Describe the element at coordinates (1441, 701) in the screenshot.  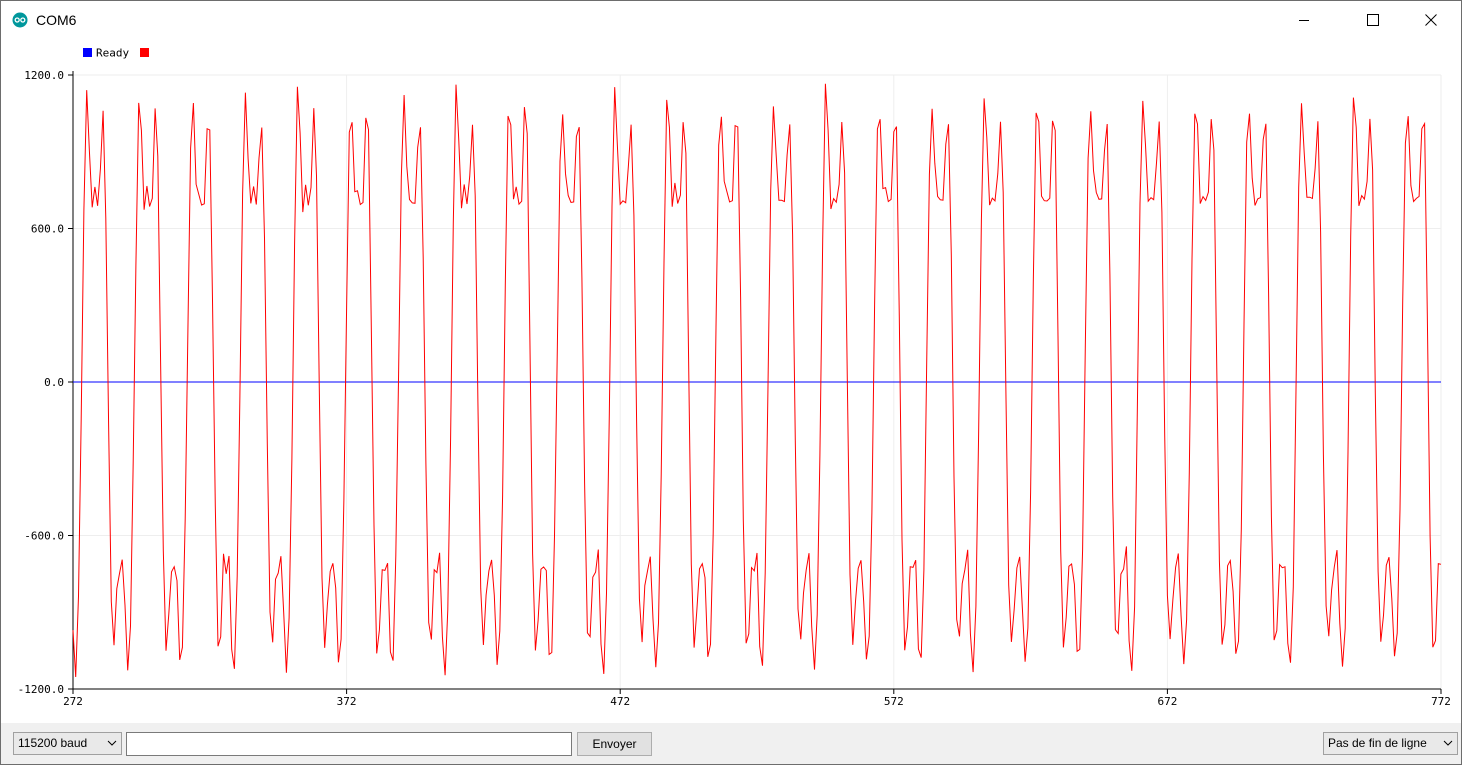
I see `x-tick-label: 772` at that location.